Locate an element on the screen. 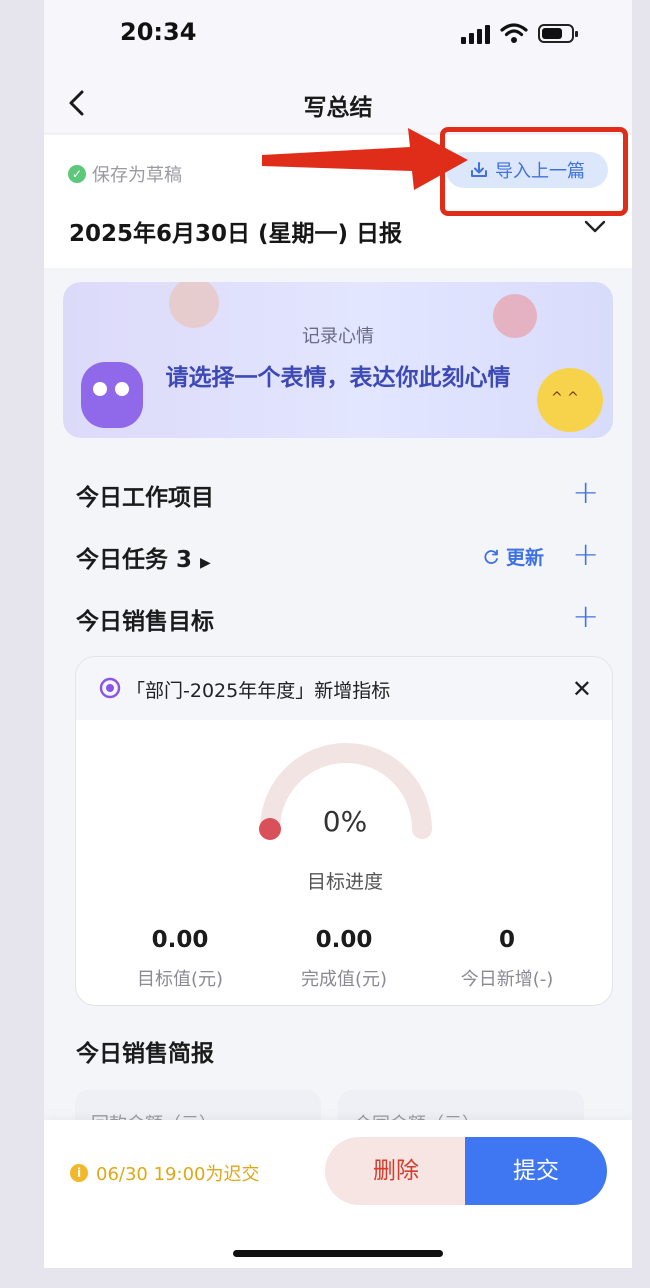  card-header: 「部门-2025年年度」新增指标 ✕ is located at coordinates (344, 688).